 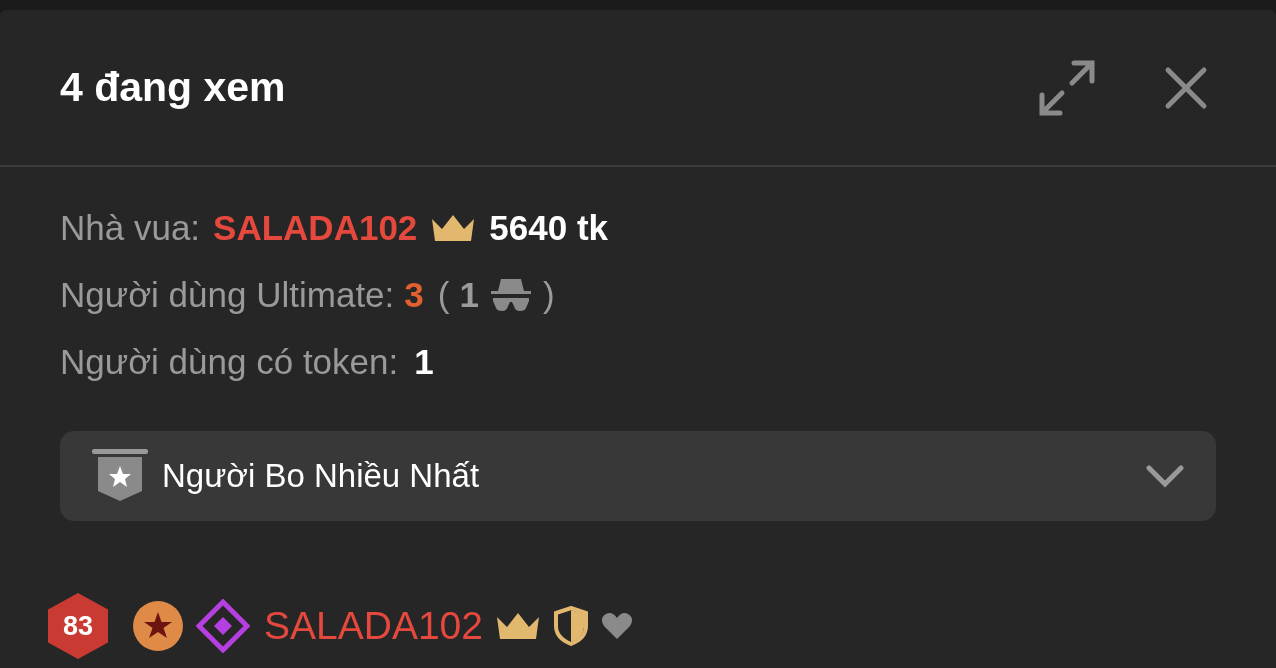 What do you see at coordinates (130, 228) in the screenshot?
I see `king-label: Nhà vua:` at bounding box center [130, 228].